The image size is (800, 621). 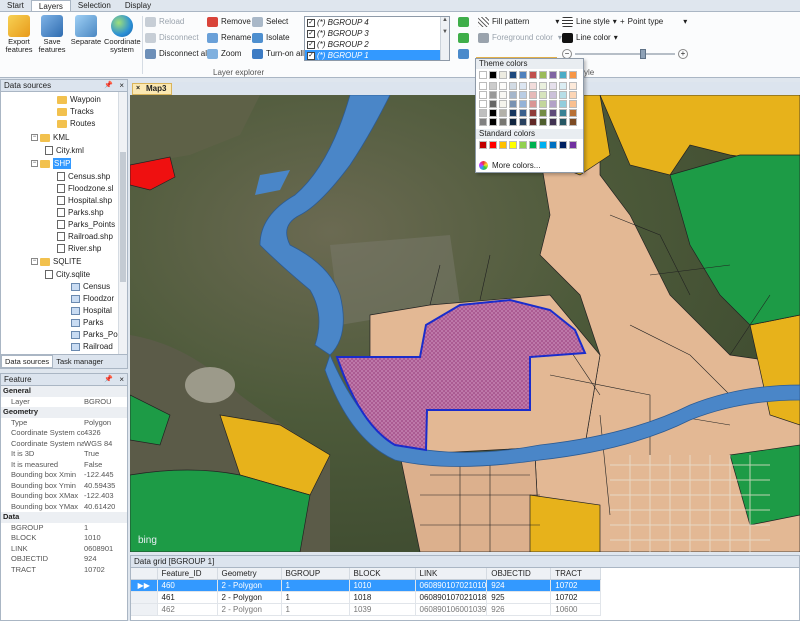 I want to click on table-cell: 461, so click(x=187, y=597).